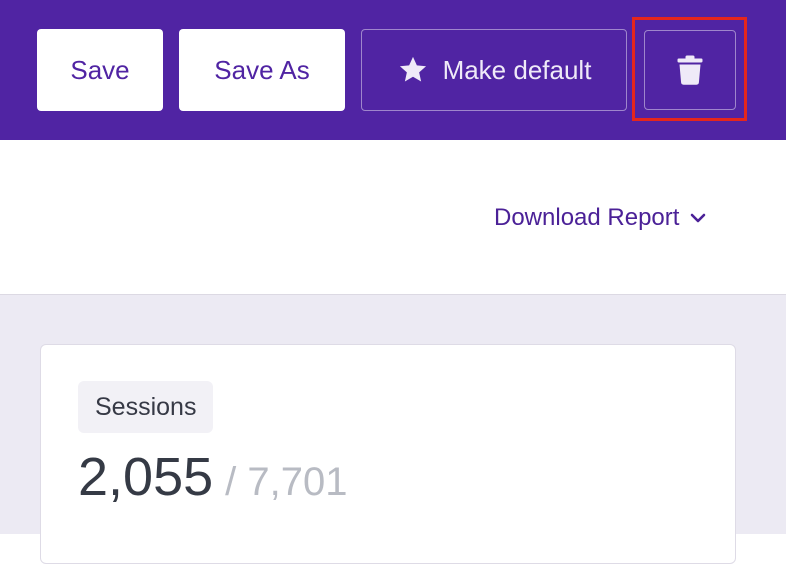  I want to click on metric-value: 2,055, so click(146, 477).